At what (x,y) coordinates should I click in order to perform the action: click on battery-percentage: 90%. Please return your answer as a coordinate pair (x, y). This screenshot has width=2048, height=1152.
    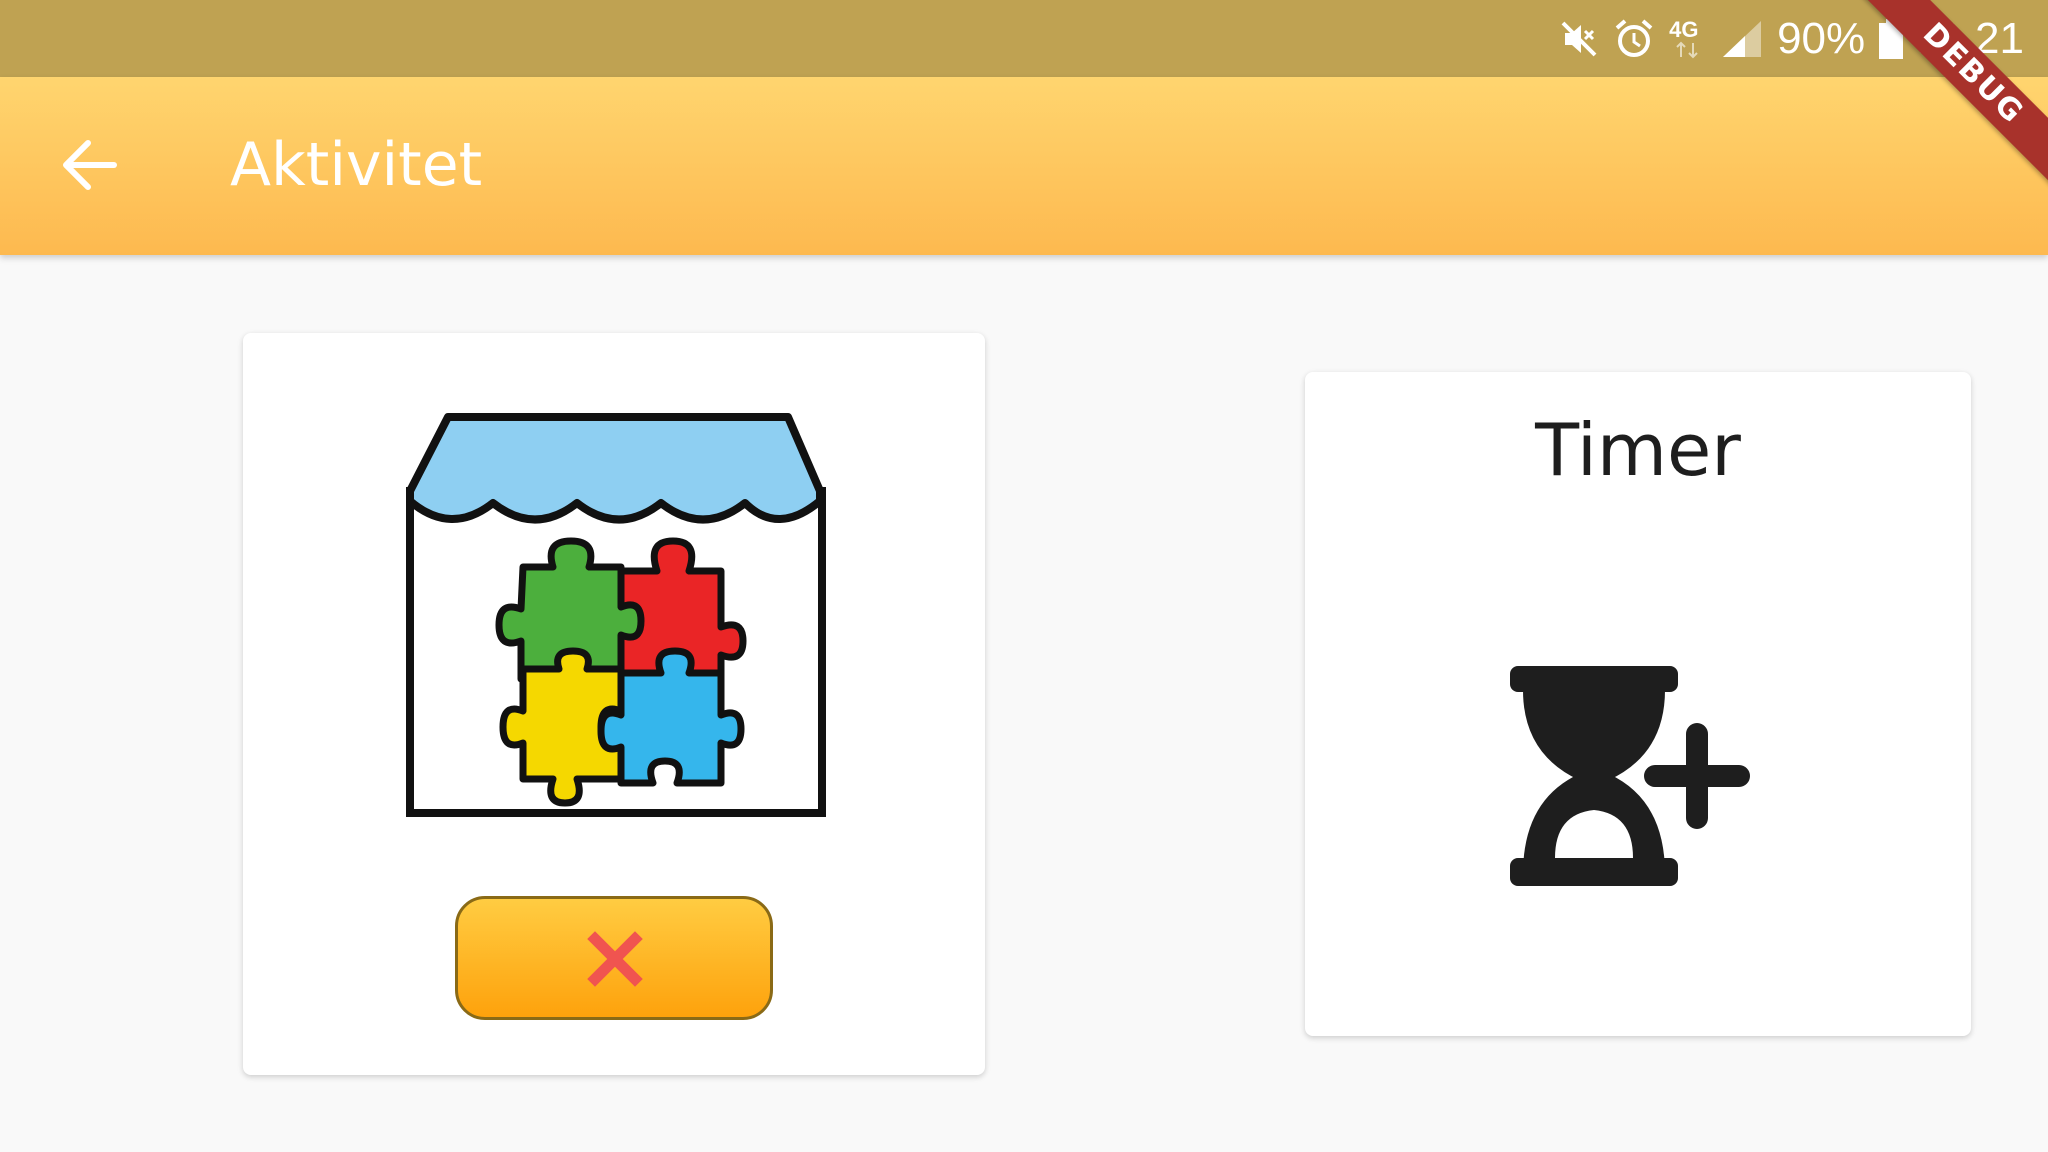
    Looking at the image, I should click on (1821, 38).